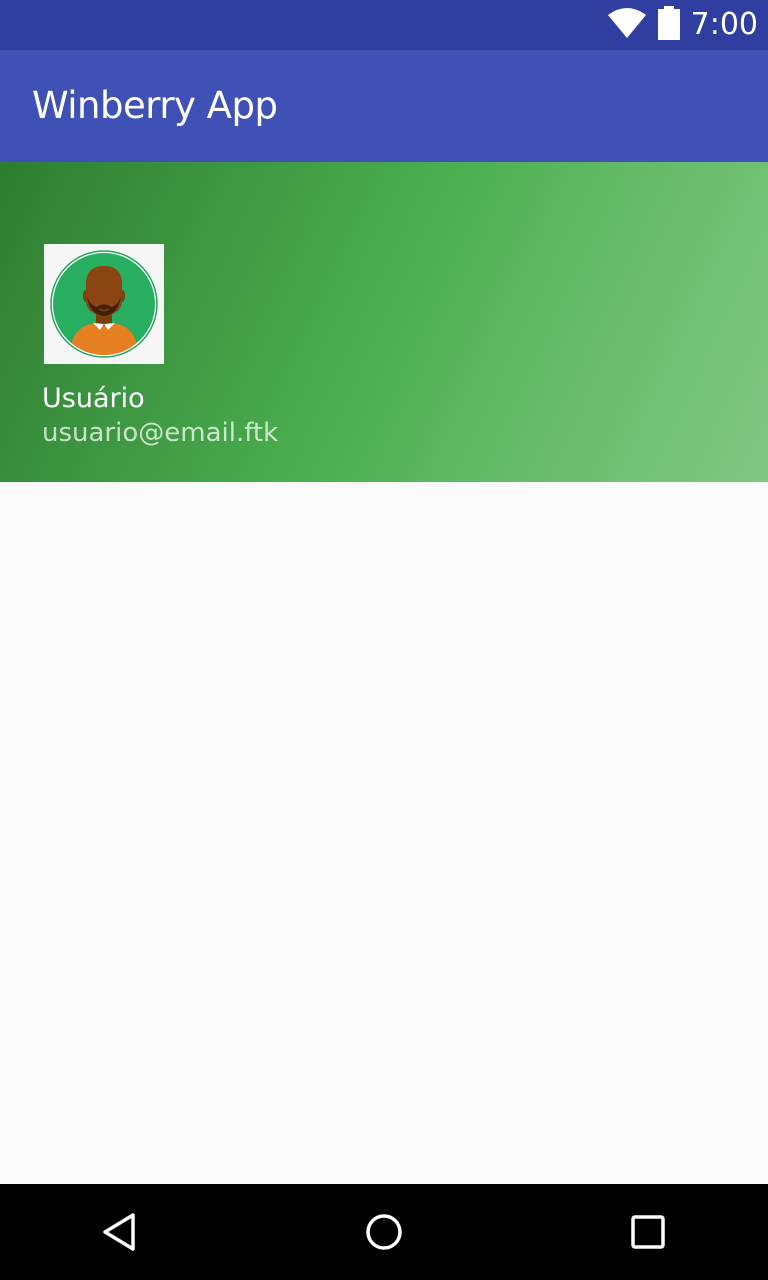 This screenshot has height=1280, width=768. Describe the element at coordinates (155, 105) in the screenshot. I see `app-title: Winberry App` at that location.